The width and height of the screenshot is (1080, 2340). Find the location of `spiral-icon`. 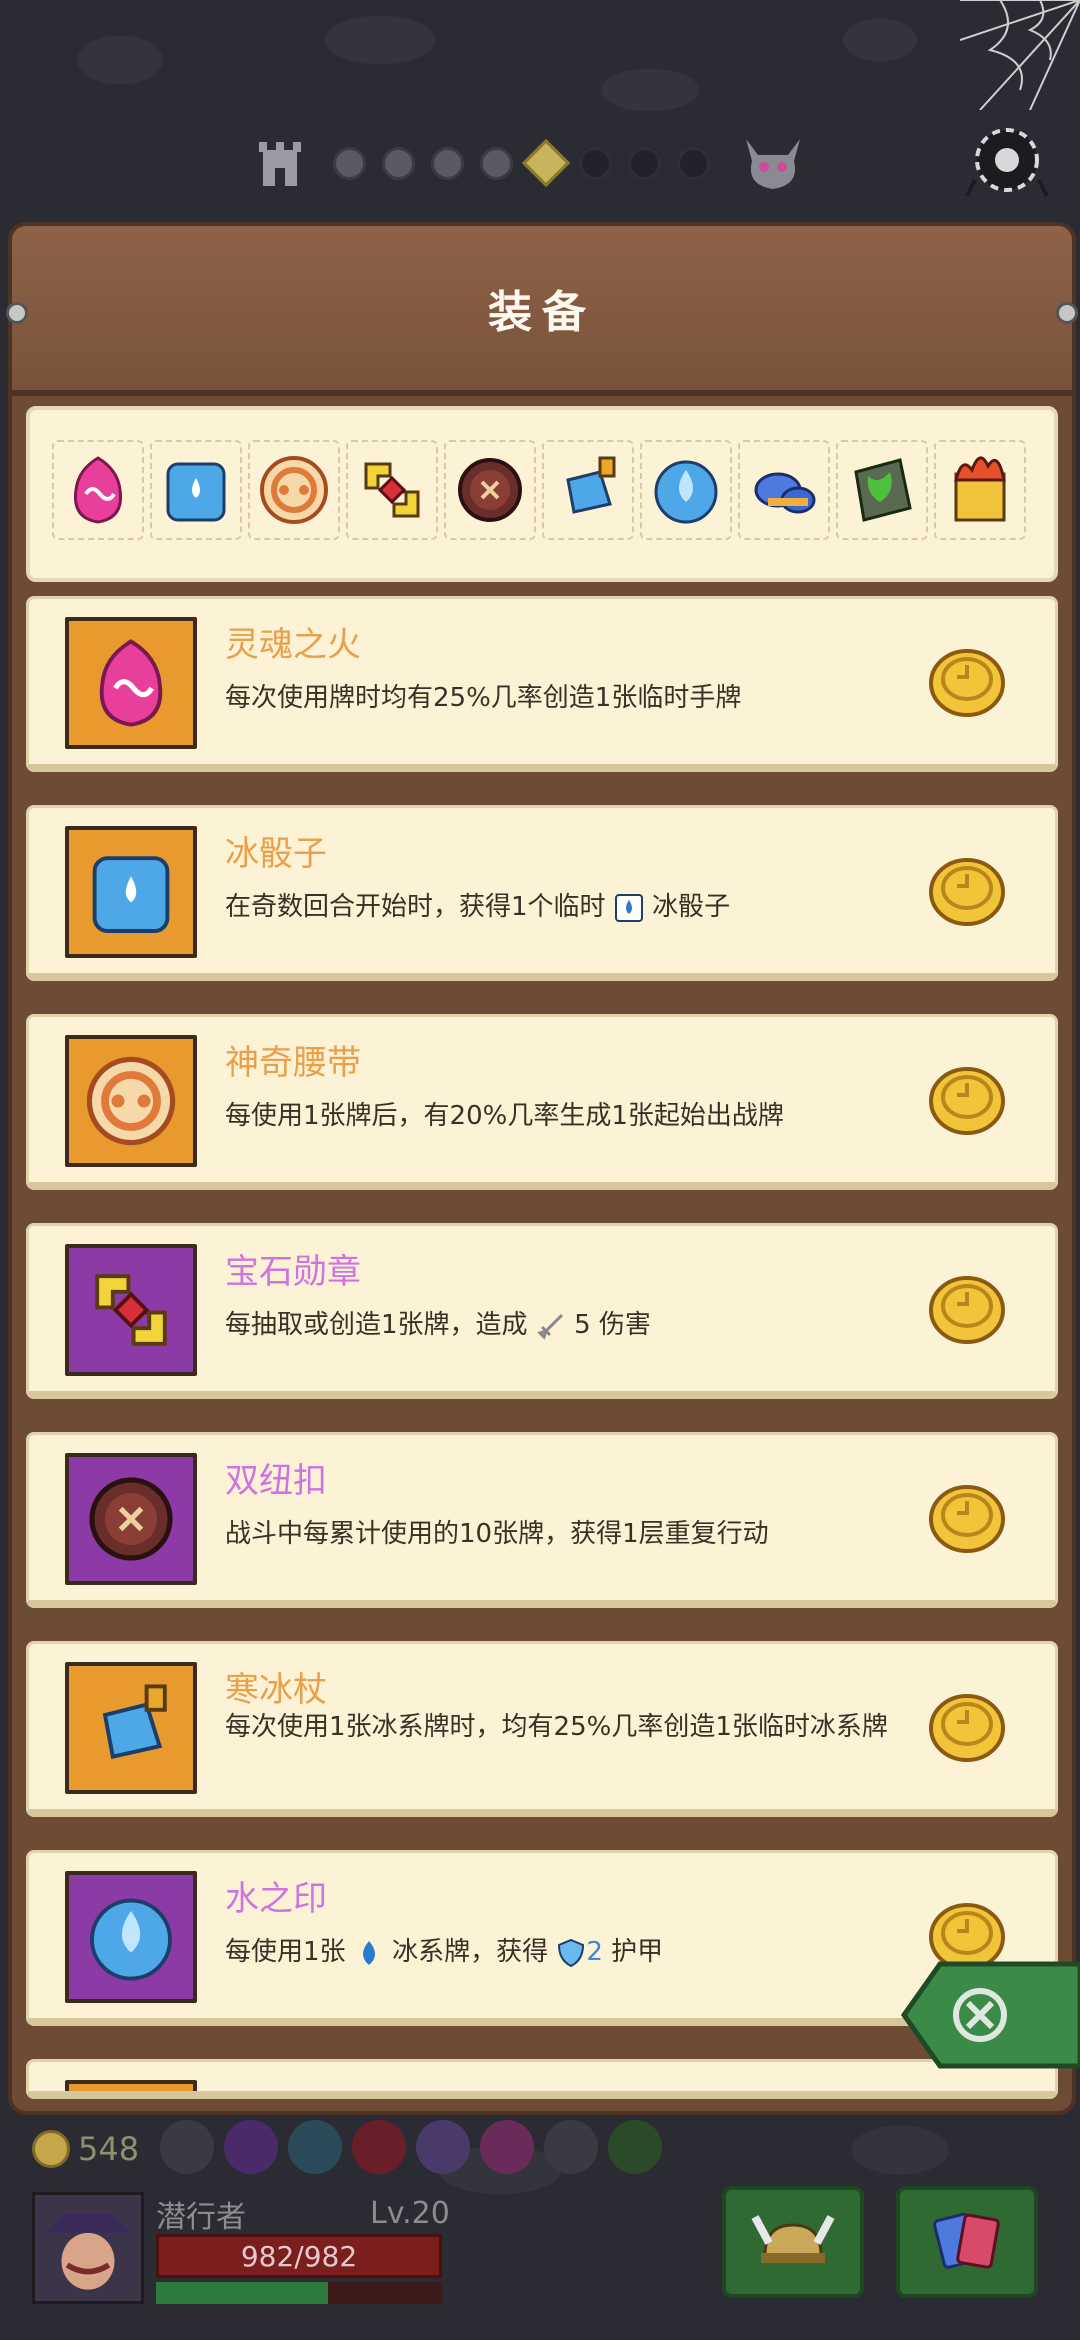

spiral-icon is located at coordinates (443, 2147).